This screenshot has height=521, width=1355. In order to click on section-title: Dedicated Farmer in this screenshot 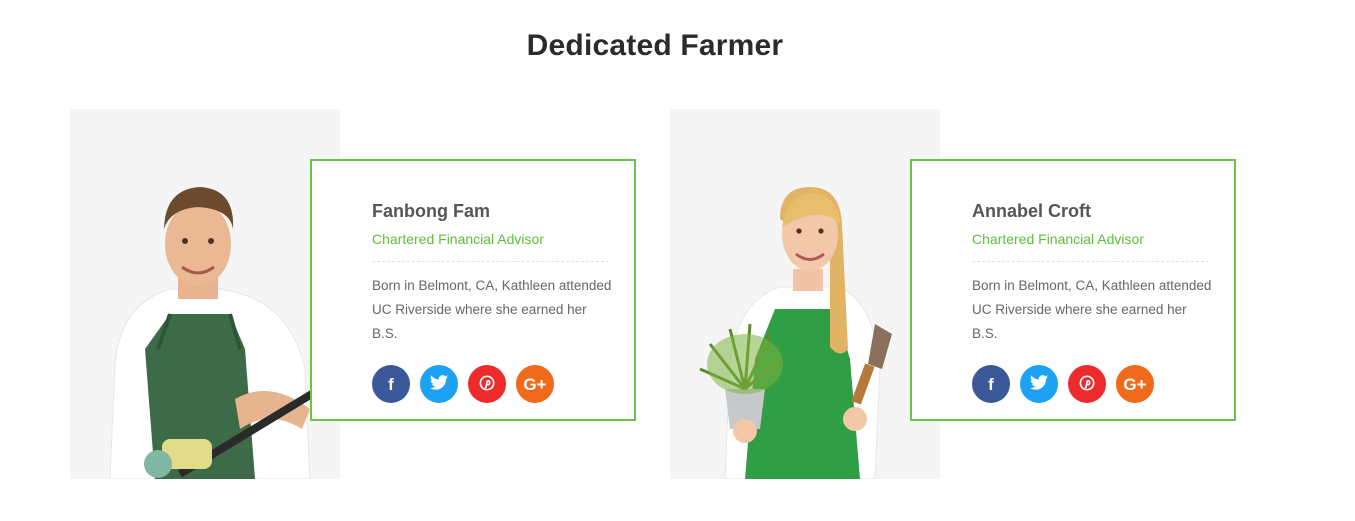, I will do `click(655, 45)`.